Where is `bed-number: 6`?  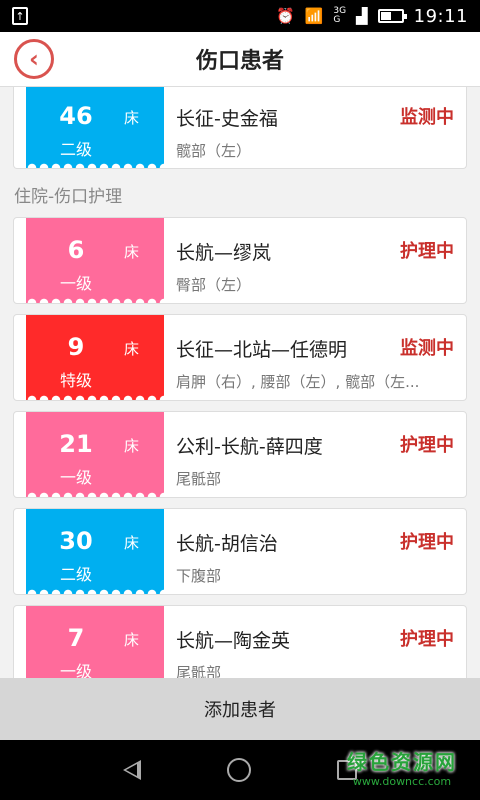 bed-number: 6 is located at coordinates (76, 250).